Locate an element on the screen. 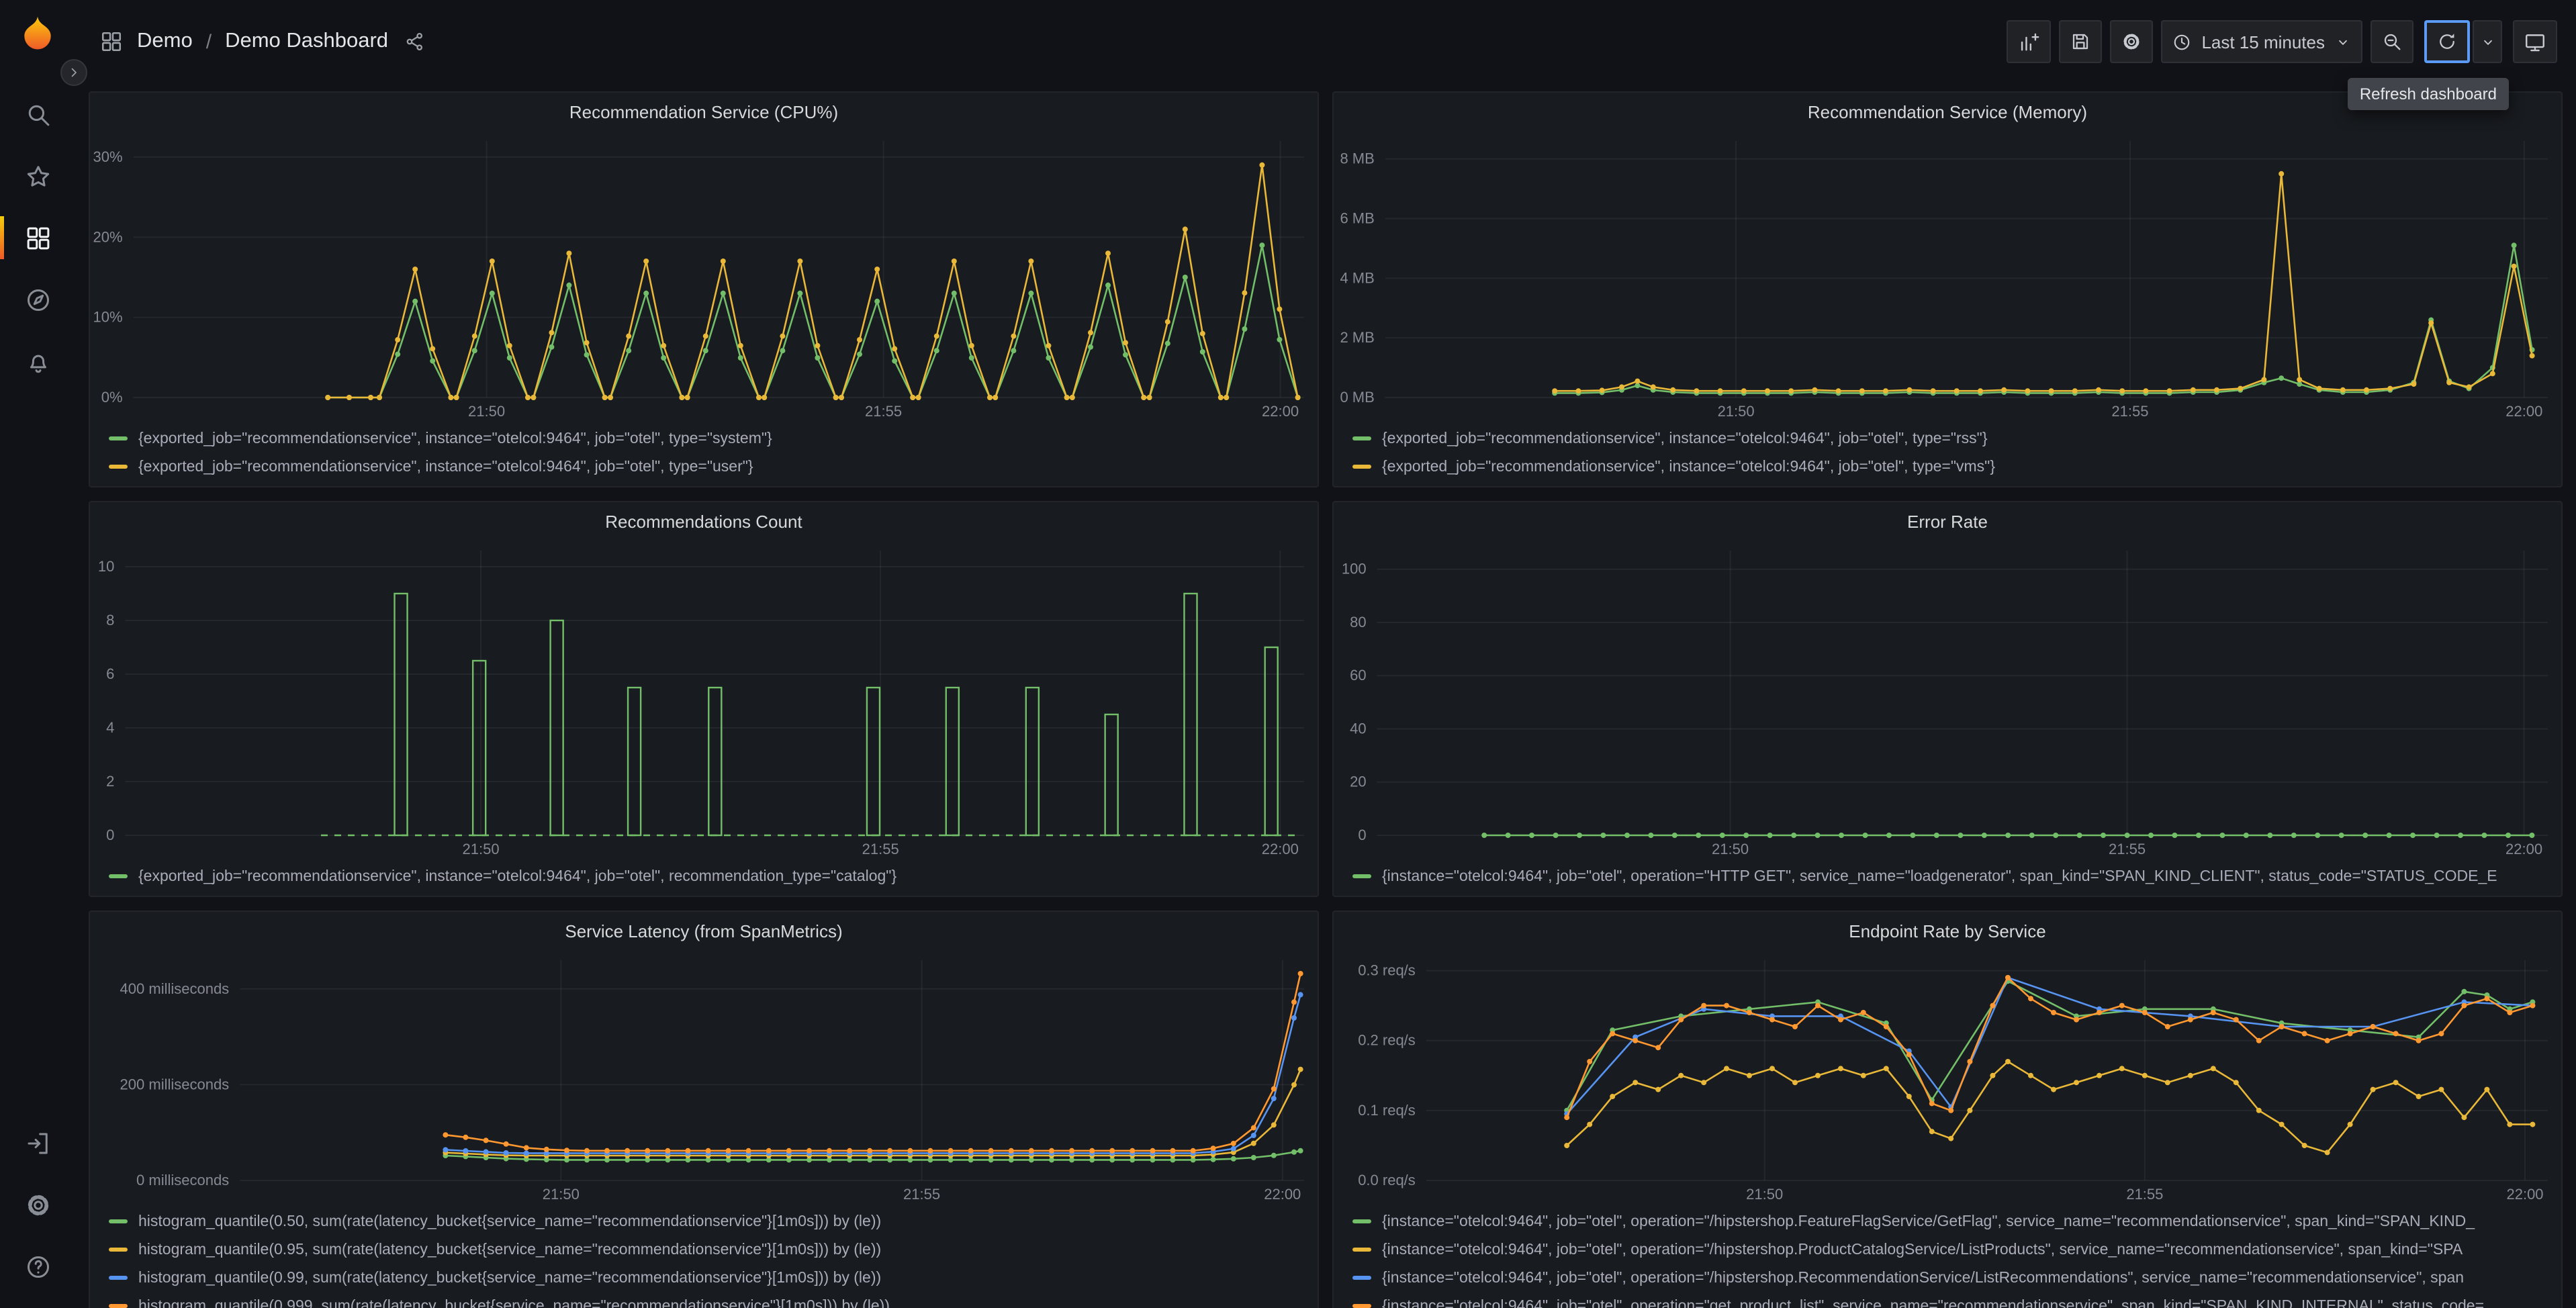 The width and height of the screenshot is (2576, 1308). time-picker-button: Last 15 minutes is located at coordinates (2261, 42).